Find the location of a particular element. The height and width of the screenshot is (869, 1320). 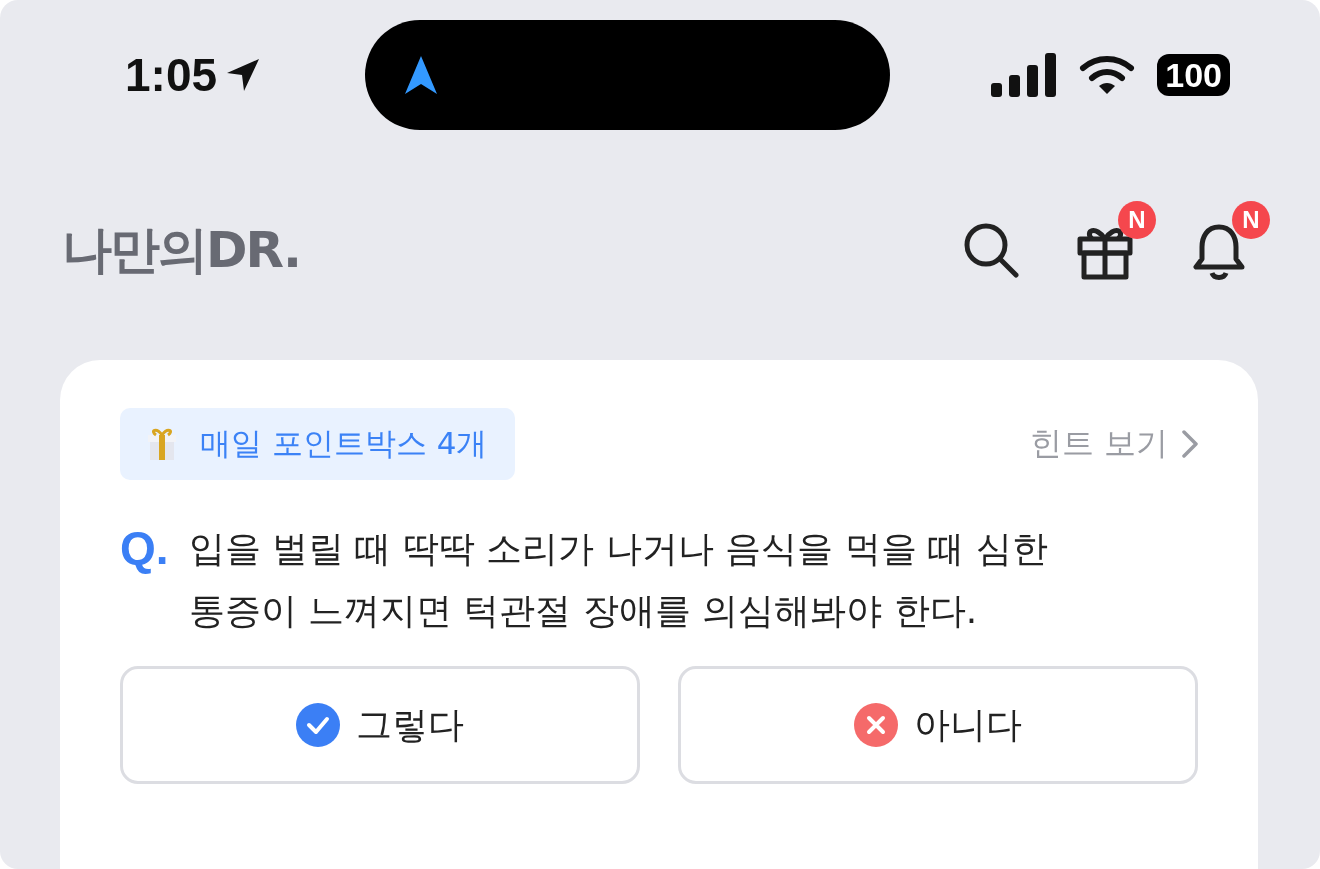

gift-box-icon is located at coordinates (162, 444).